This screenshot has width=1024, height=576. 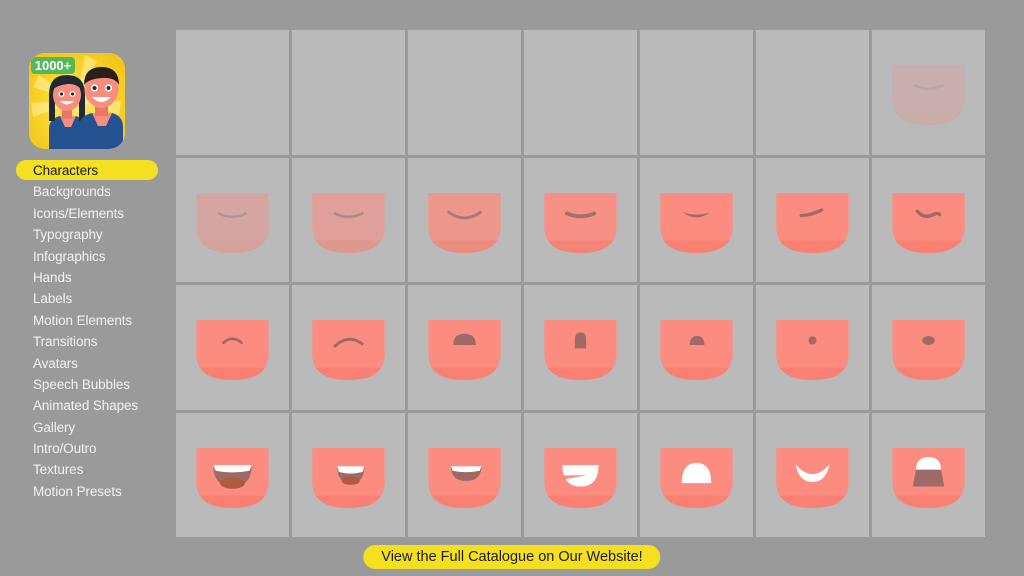 I want to click on sidebar-item-motion-presets: Motion Presets, so click(x=88, y=491).